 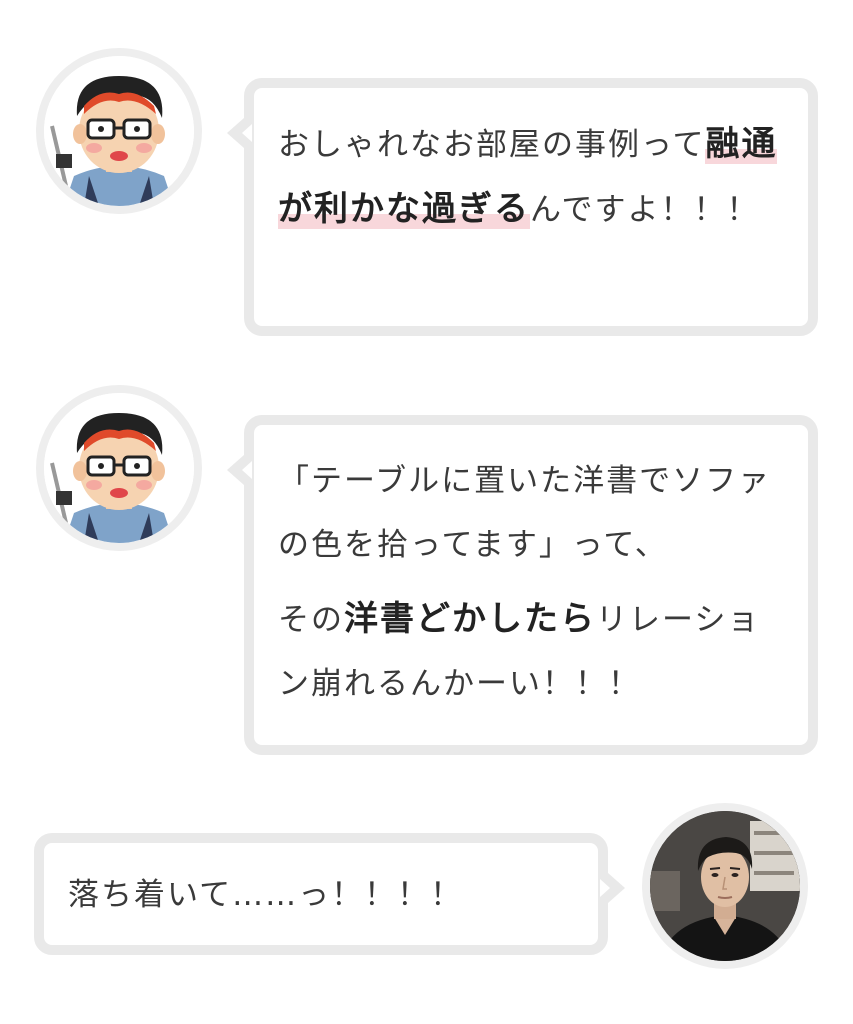 What do you see at coordinates (311, 620) in the screenshot?
I see `message-segment: その` at bounding box center [311, 620].